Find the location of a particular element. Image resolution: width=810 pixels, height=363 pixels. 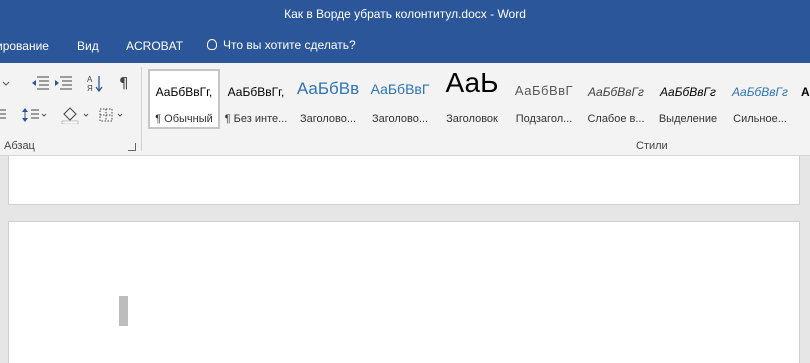

tell-me-box: Что вы хотите сделать? is located at coordinates (281, 45).